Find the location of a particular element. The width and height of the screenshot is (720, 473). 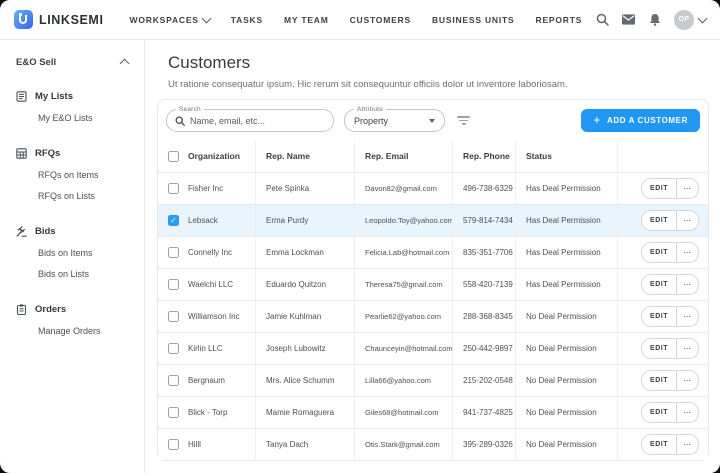

rep-email-cell: Theresa75@gmail.com is located at coordinates (404, 284).